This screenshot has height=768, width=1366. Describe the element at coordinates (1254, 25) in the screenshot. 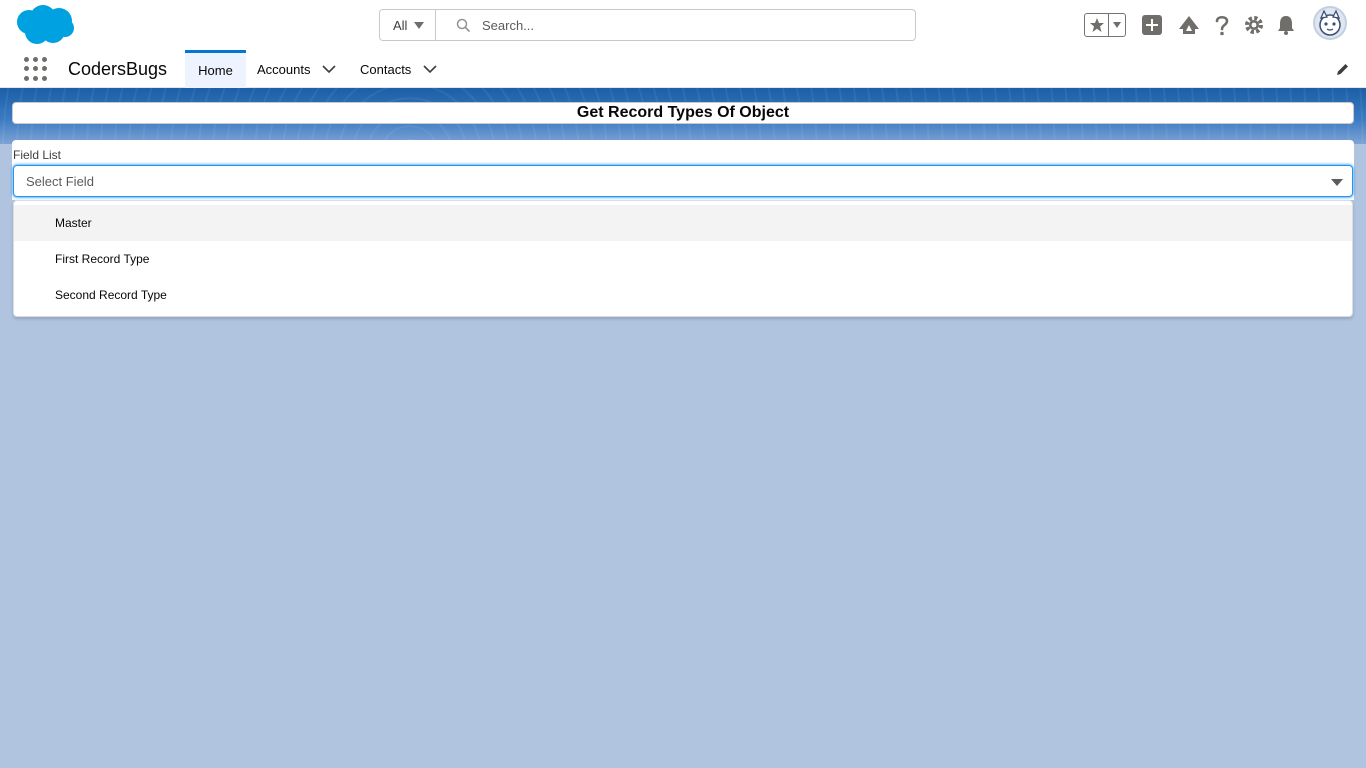

I see `setup-gear-icon` at that location.